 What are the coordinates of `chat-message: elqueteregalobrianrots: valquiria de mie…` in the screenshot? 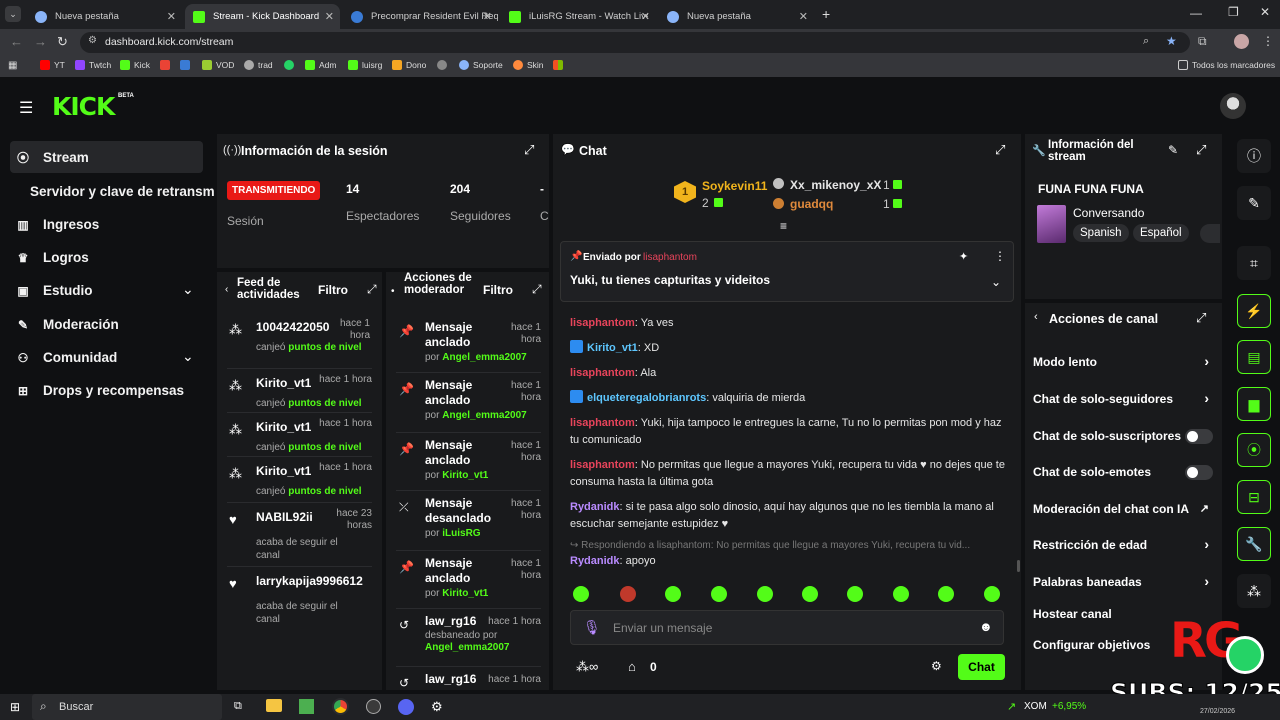 It's located at (790, 398).